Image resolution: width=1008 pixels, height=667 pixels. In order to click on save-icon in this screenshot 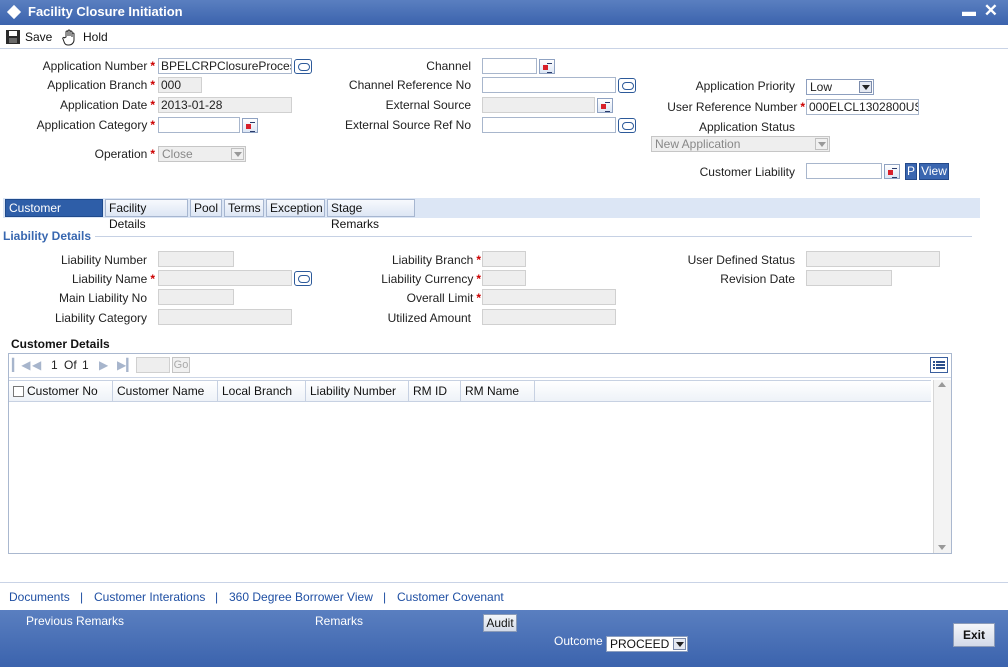, I will do `click(13, 37)`.